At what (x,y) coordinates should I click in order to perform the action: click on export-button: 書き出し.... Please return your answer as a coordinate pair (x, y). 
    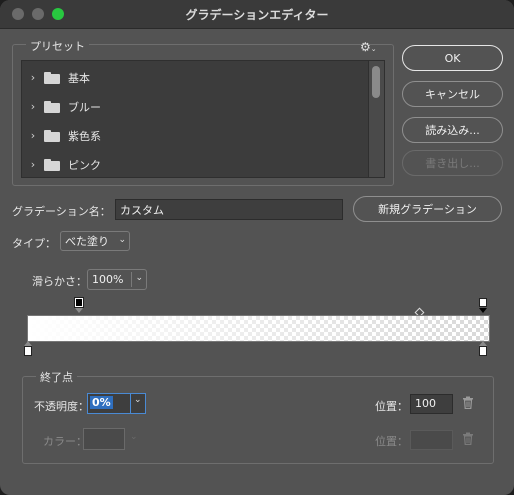
    Looking at the image, I should click on (452, 163).